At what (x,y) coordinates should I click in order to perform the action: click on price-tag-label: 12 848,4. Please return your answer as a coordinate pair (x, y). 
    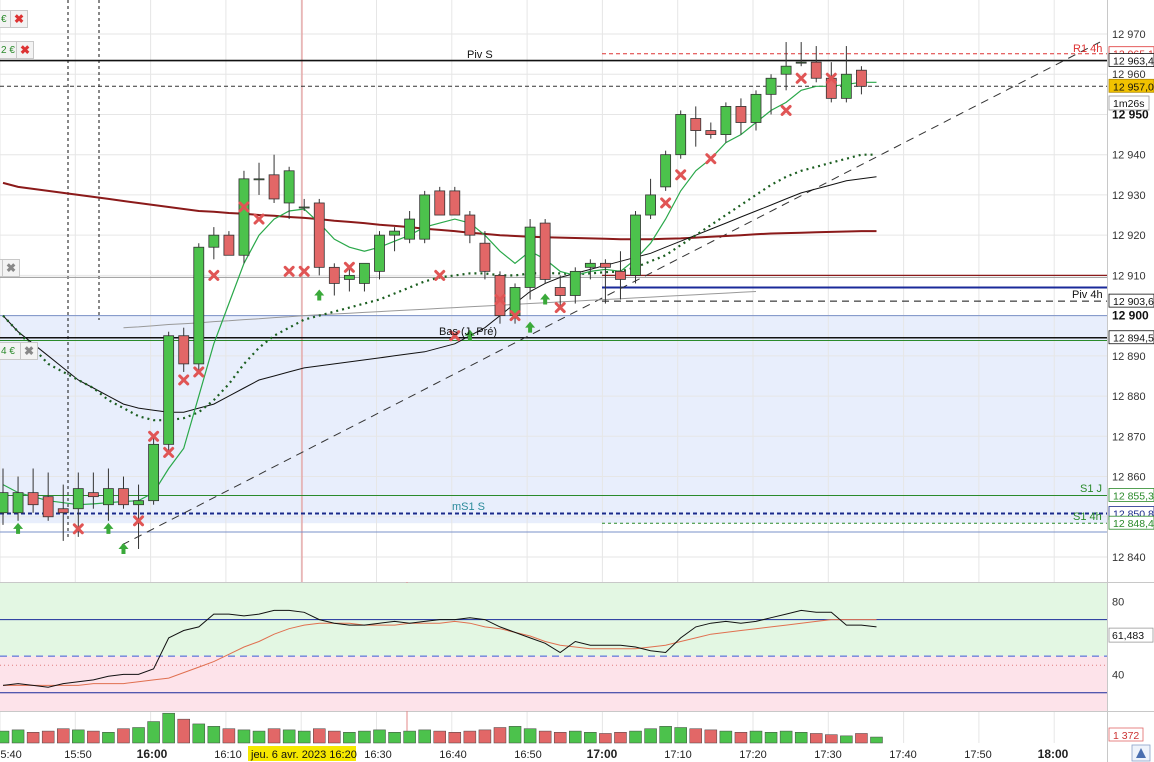
    Looking at the image, I should click on (1133, 524).